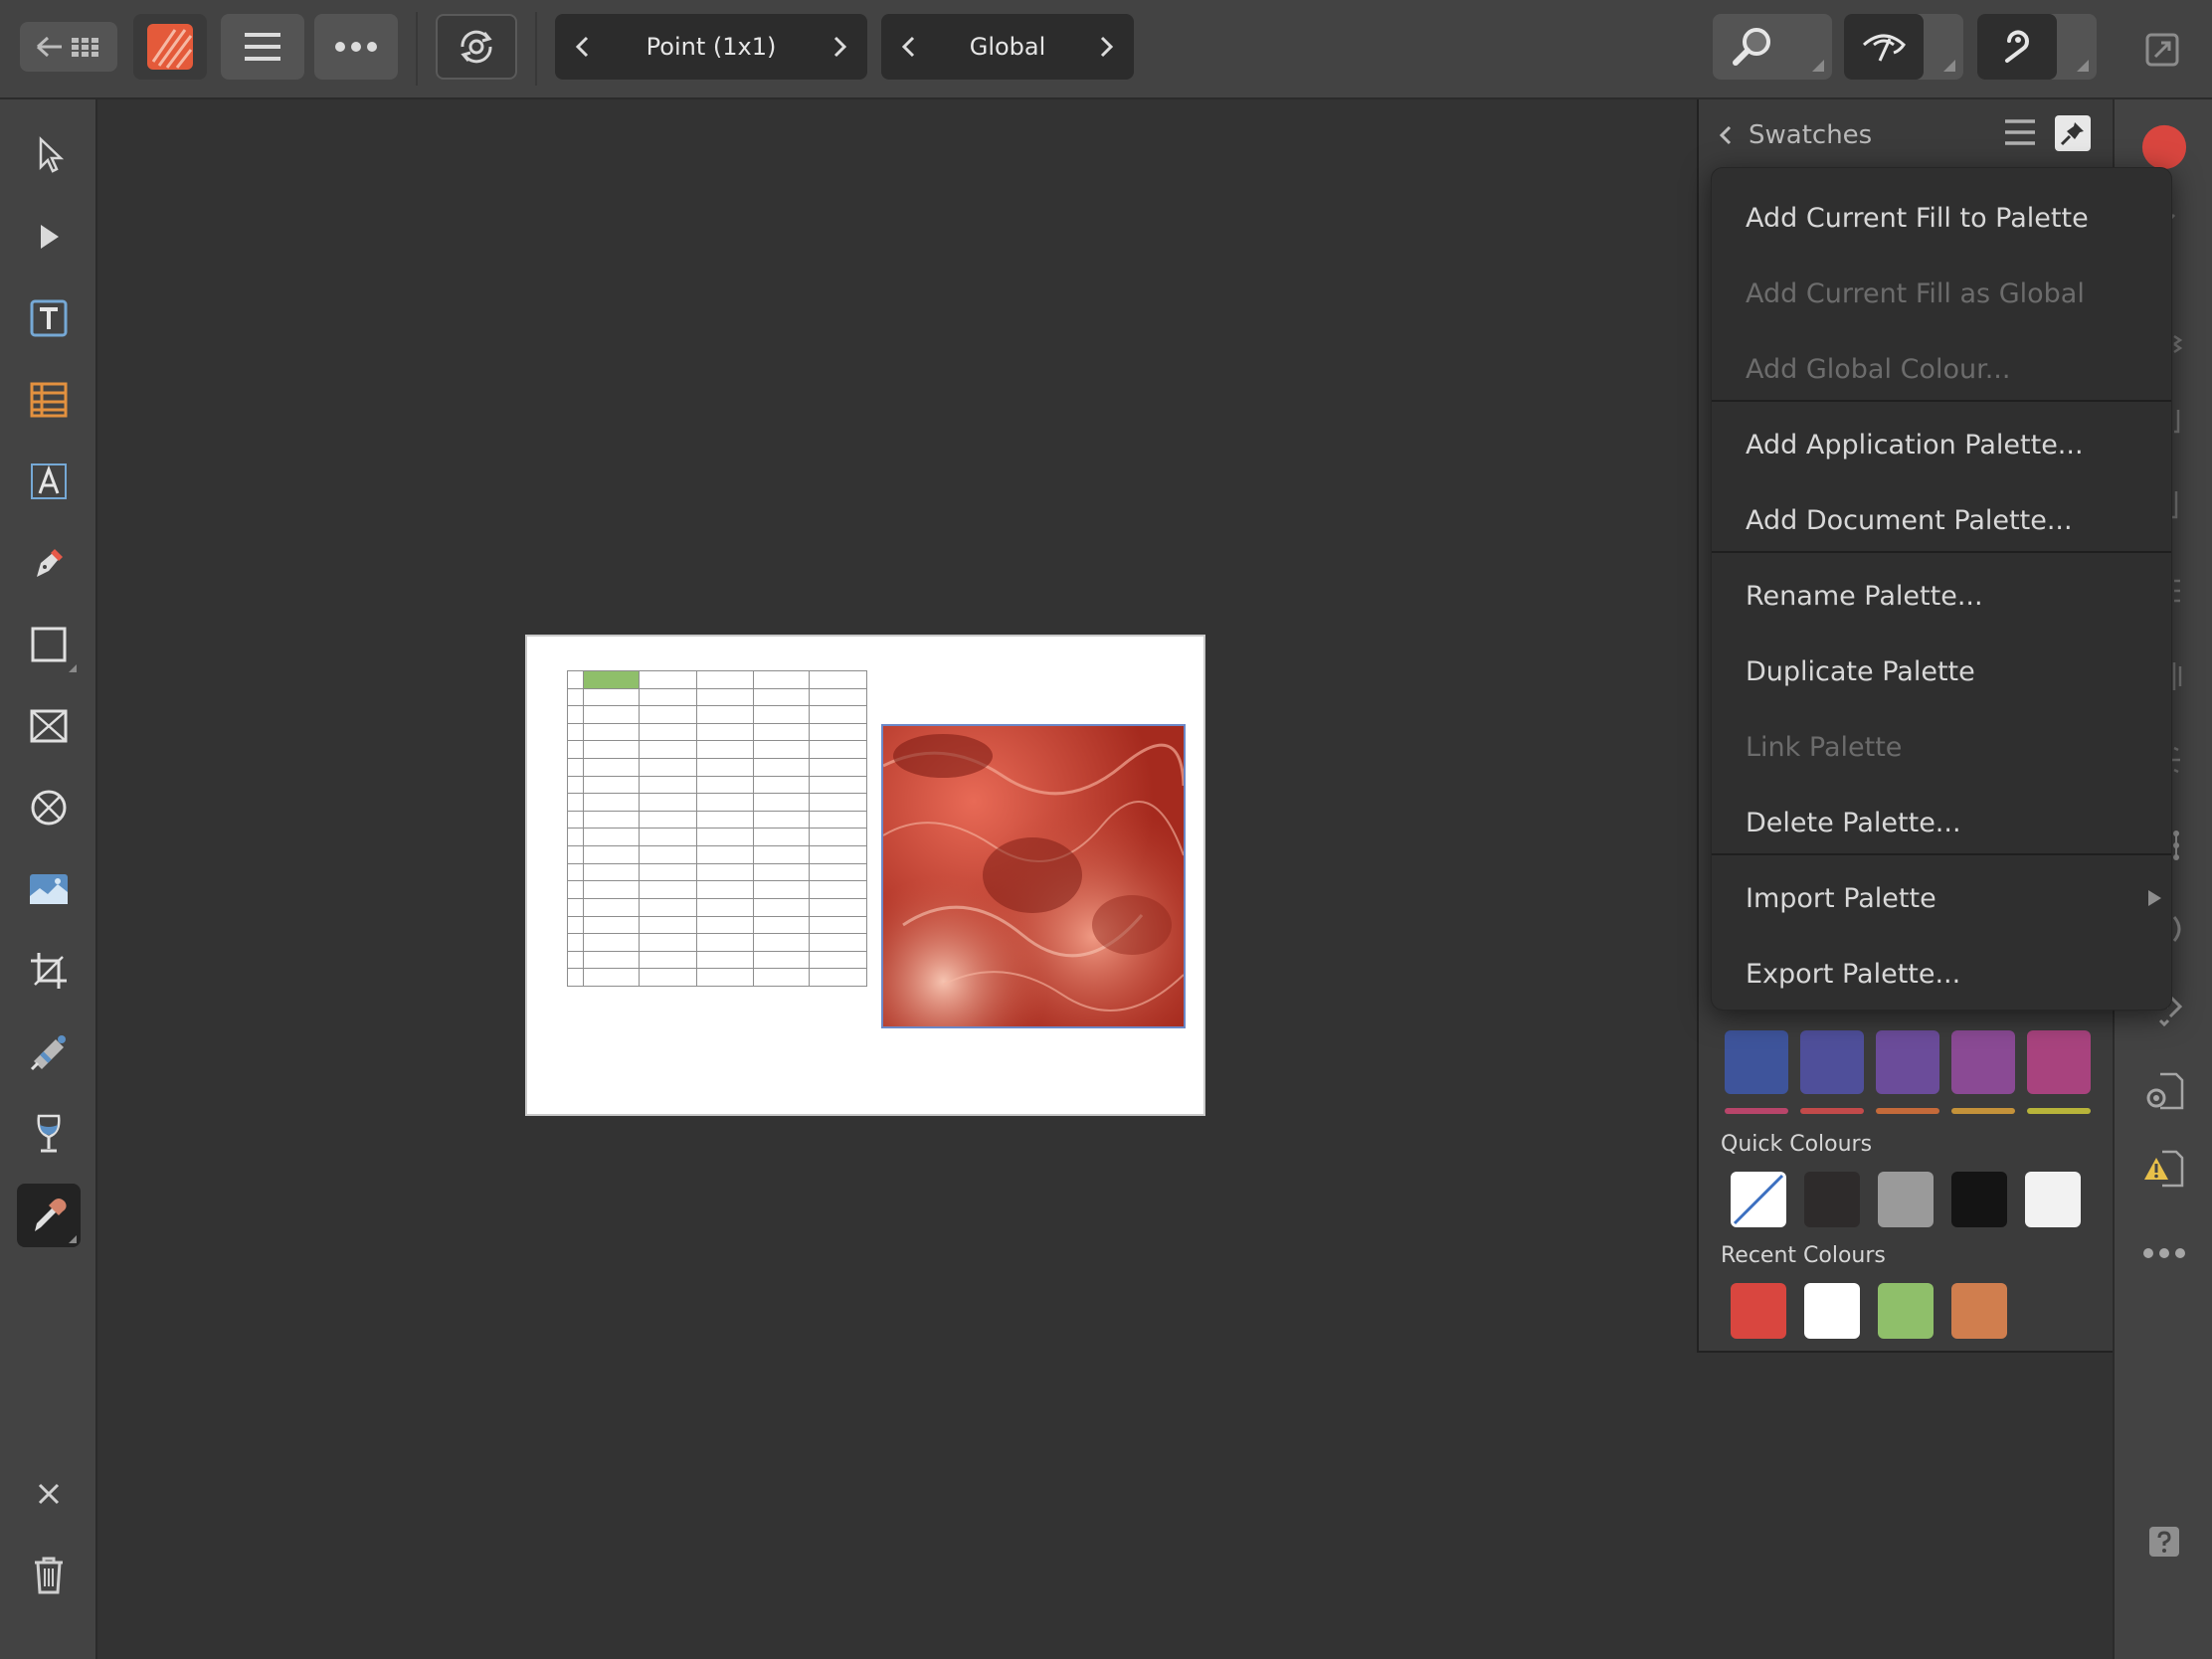 This screenshot has height=1659, width=2212. I want to click on ellipsis-icon, so click(2164, 1253).